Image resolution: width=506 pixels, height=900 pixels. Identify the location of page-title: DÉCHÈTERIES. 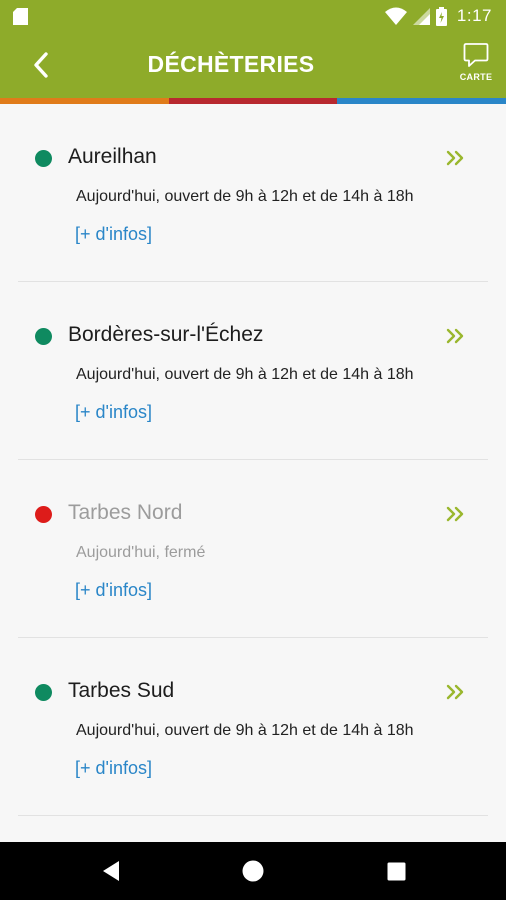
(231, 64).